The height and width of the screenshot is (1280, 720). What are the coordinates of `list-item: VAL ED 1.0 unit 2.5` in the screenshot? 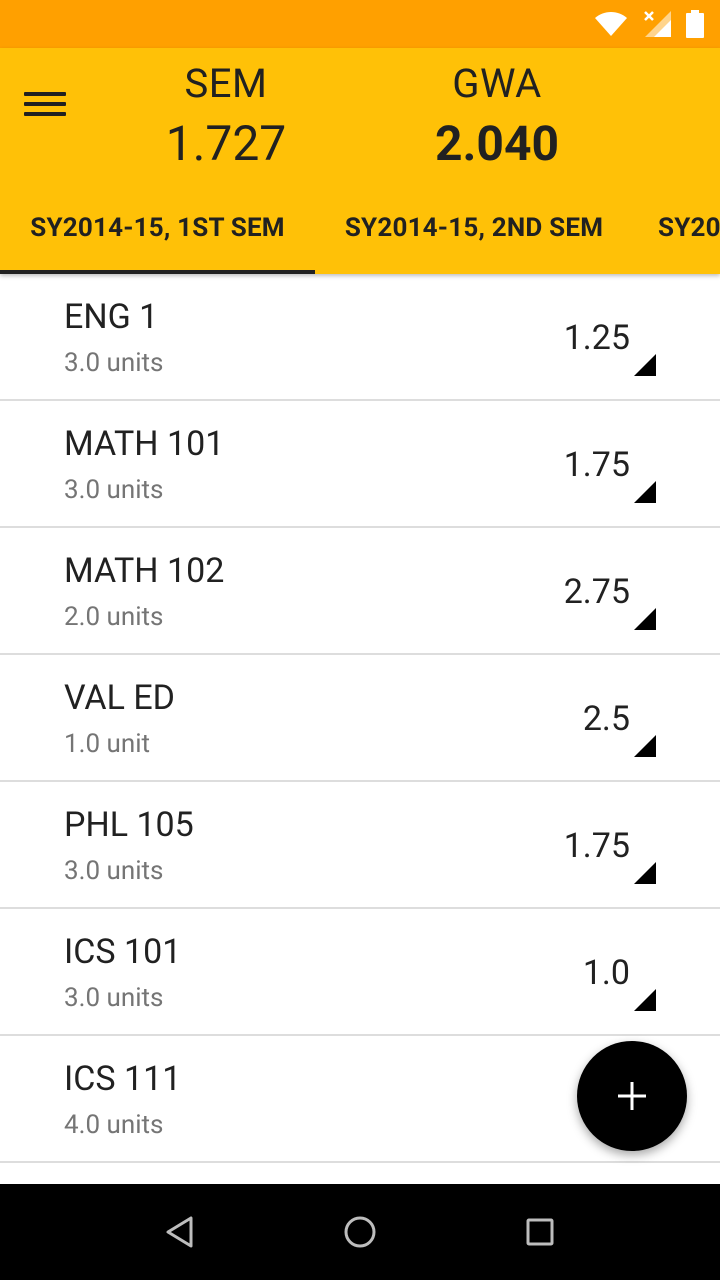 It's located at (360, 718).